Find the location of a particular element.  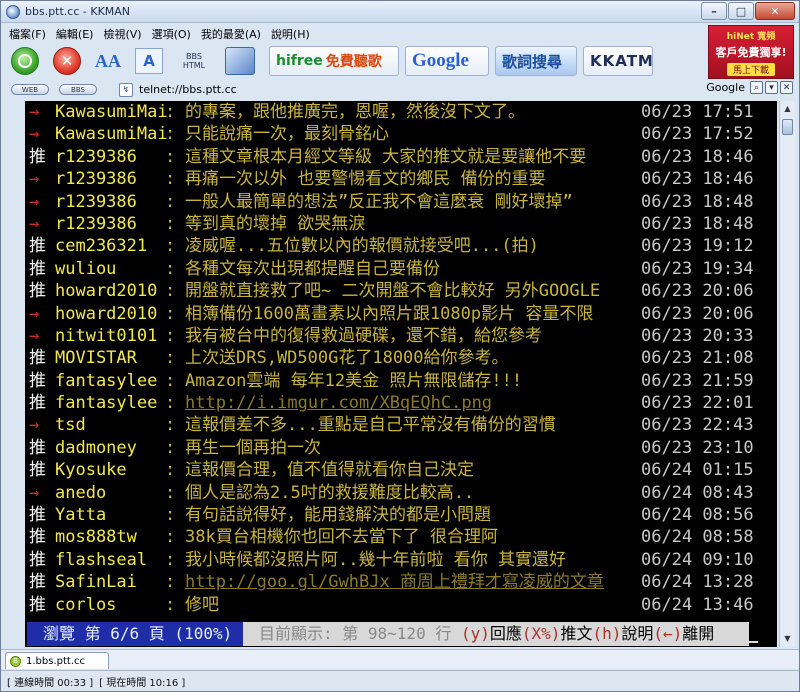

comment-text: 相簿備份1600萬畫素以內照片跟1080p影片 容量不限 is located at coordinates (389, 313).